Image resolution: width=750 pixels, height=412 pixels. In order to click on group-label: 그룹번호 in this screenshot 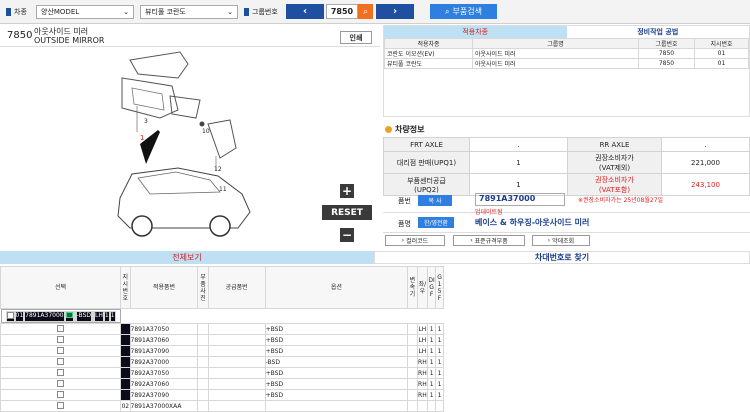, I will do `click(261, 12)`.